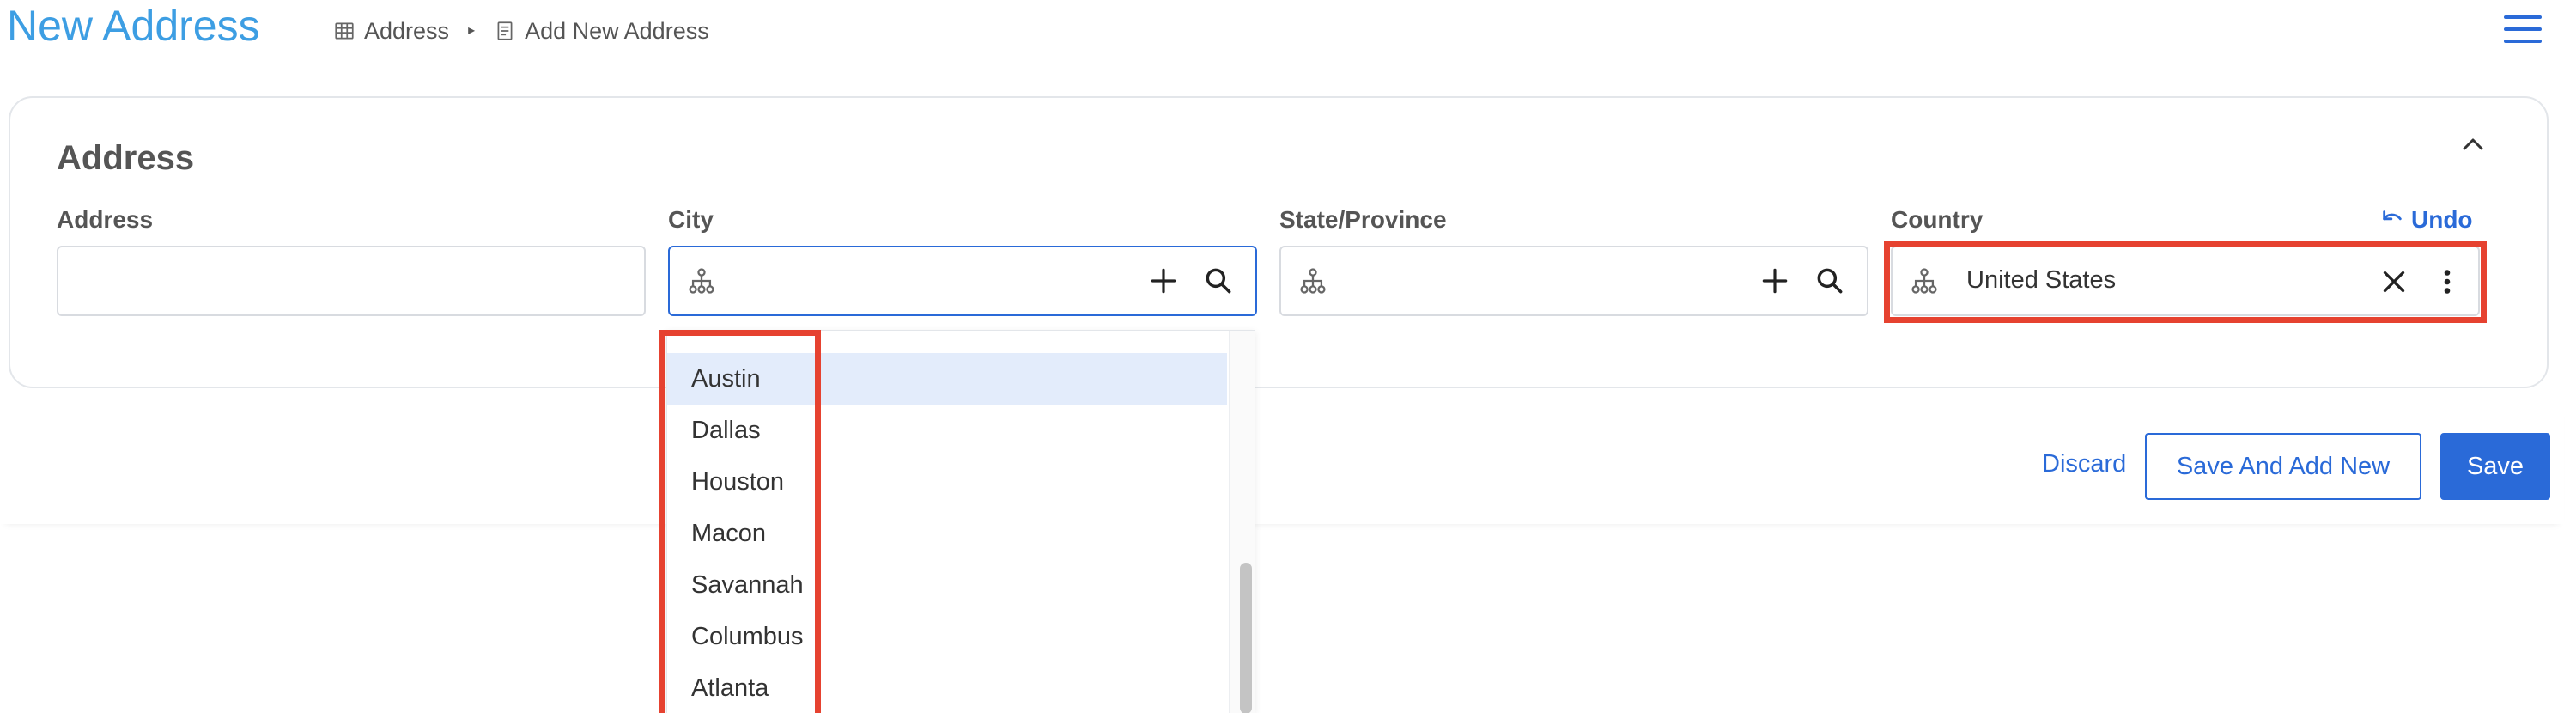 This screenshot has height=713, width=2576. I want to click on dropdown-option-austin: Austin, so click(947, 379).